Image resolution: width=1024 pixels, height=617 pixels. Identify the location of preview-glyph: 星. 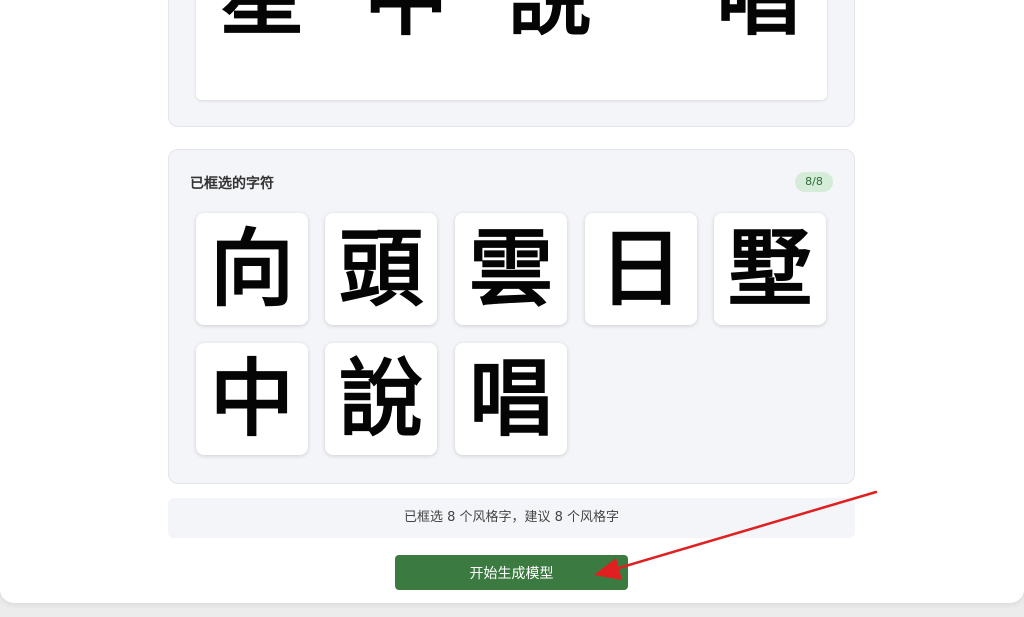
(262, 20).